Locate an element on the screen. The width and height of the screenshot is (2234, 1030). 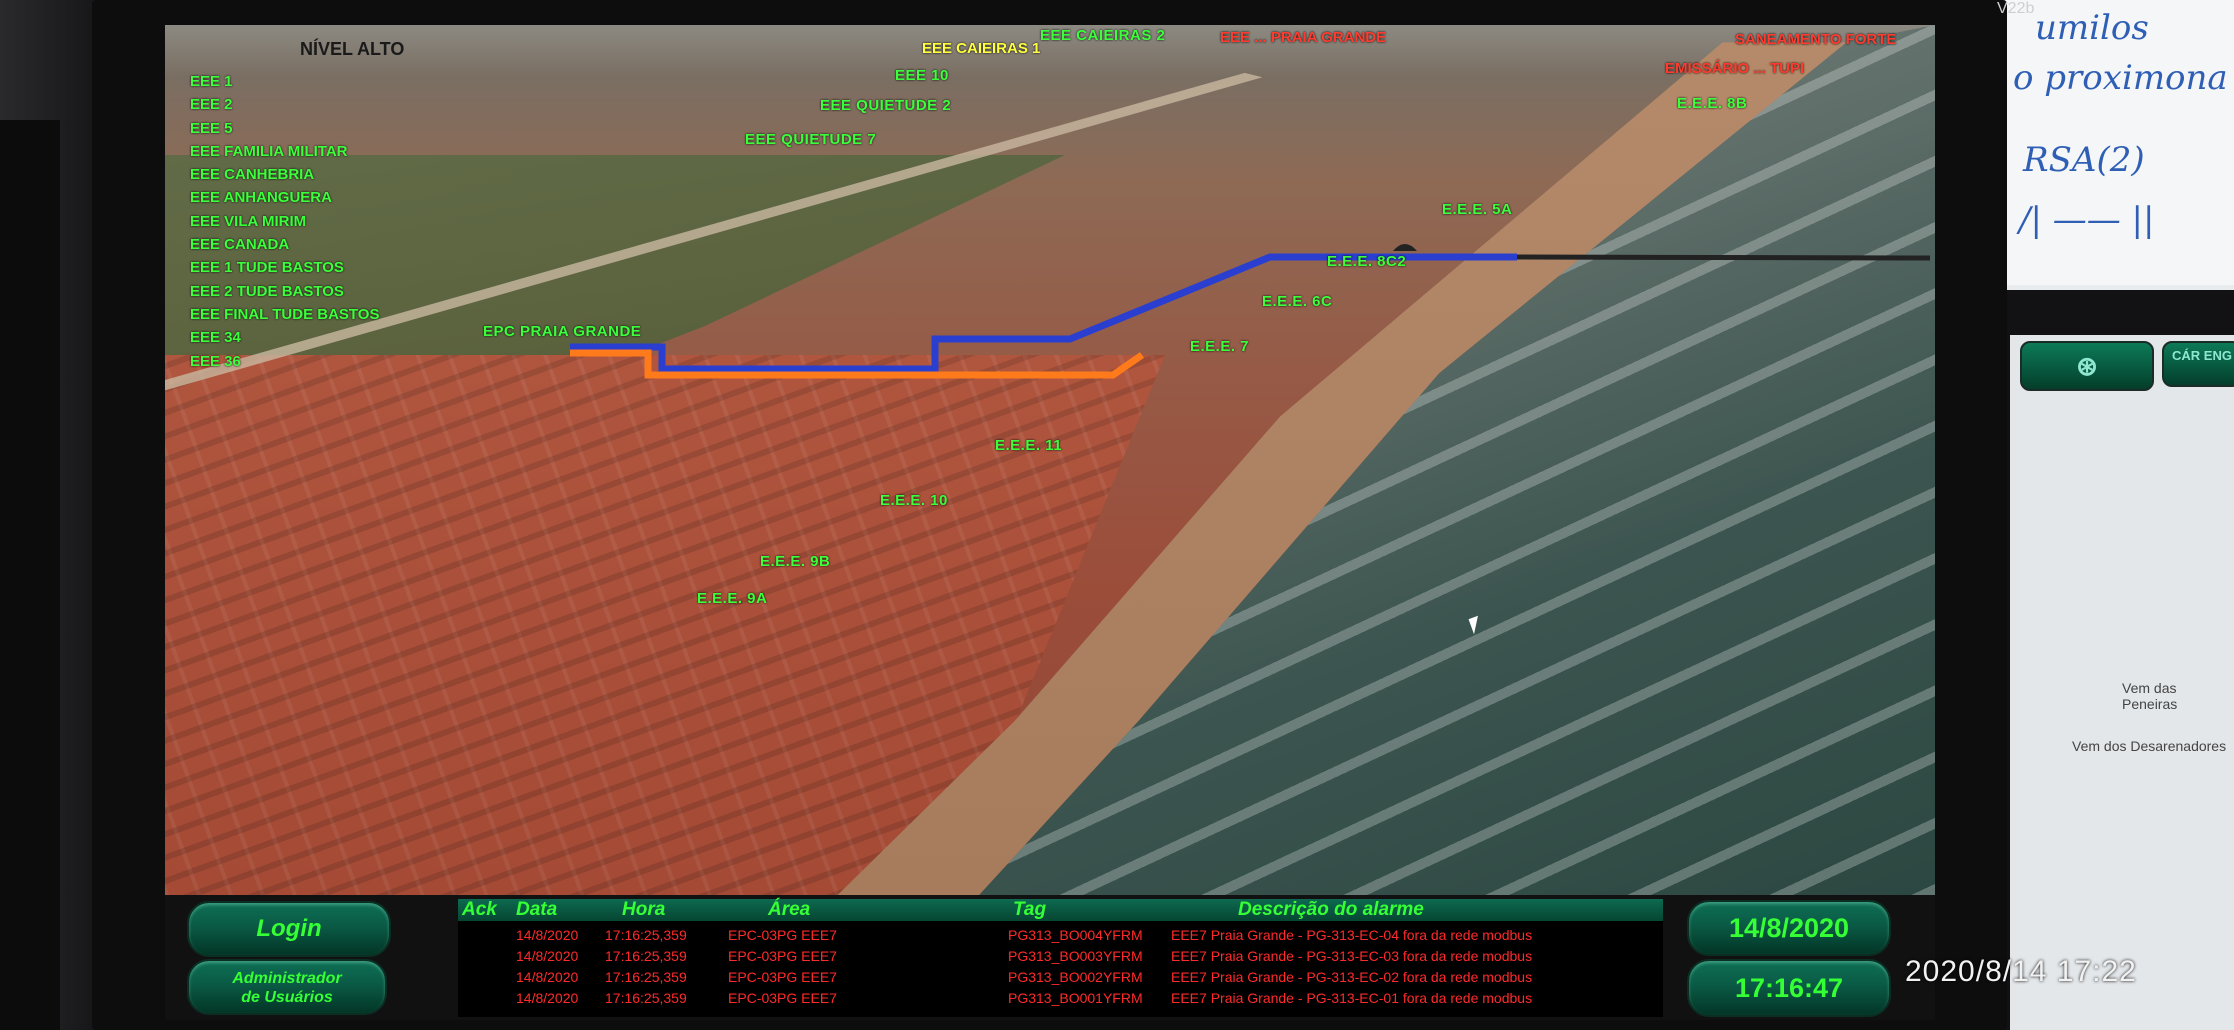
time-display: 17:16:47 is located at coordinates (1789, 988).